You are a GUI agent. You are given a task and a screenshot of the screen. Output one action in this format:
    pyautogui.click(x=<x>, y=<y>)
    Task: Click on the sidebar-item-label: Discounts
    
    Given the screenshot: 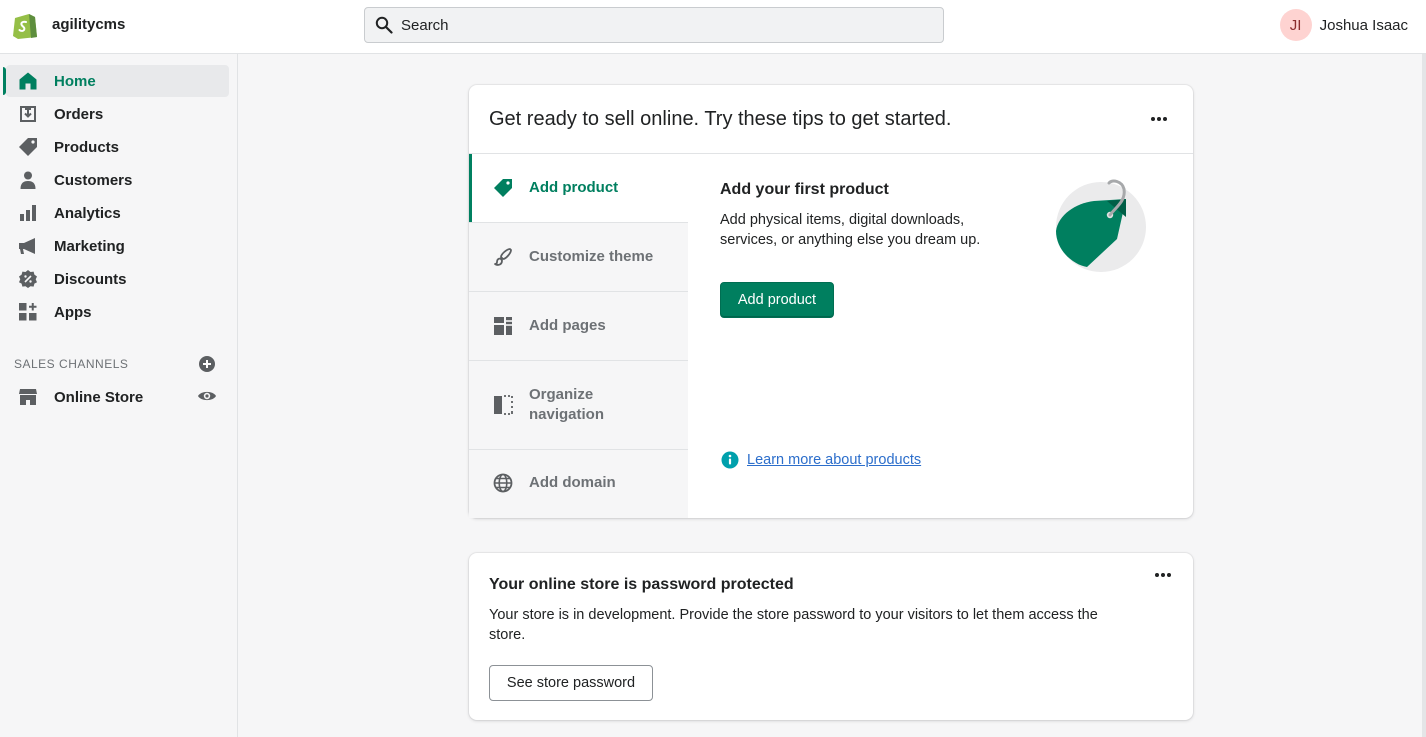 What is the action you would take?
    pyautogui.click(x=90, y=279)
    